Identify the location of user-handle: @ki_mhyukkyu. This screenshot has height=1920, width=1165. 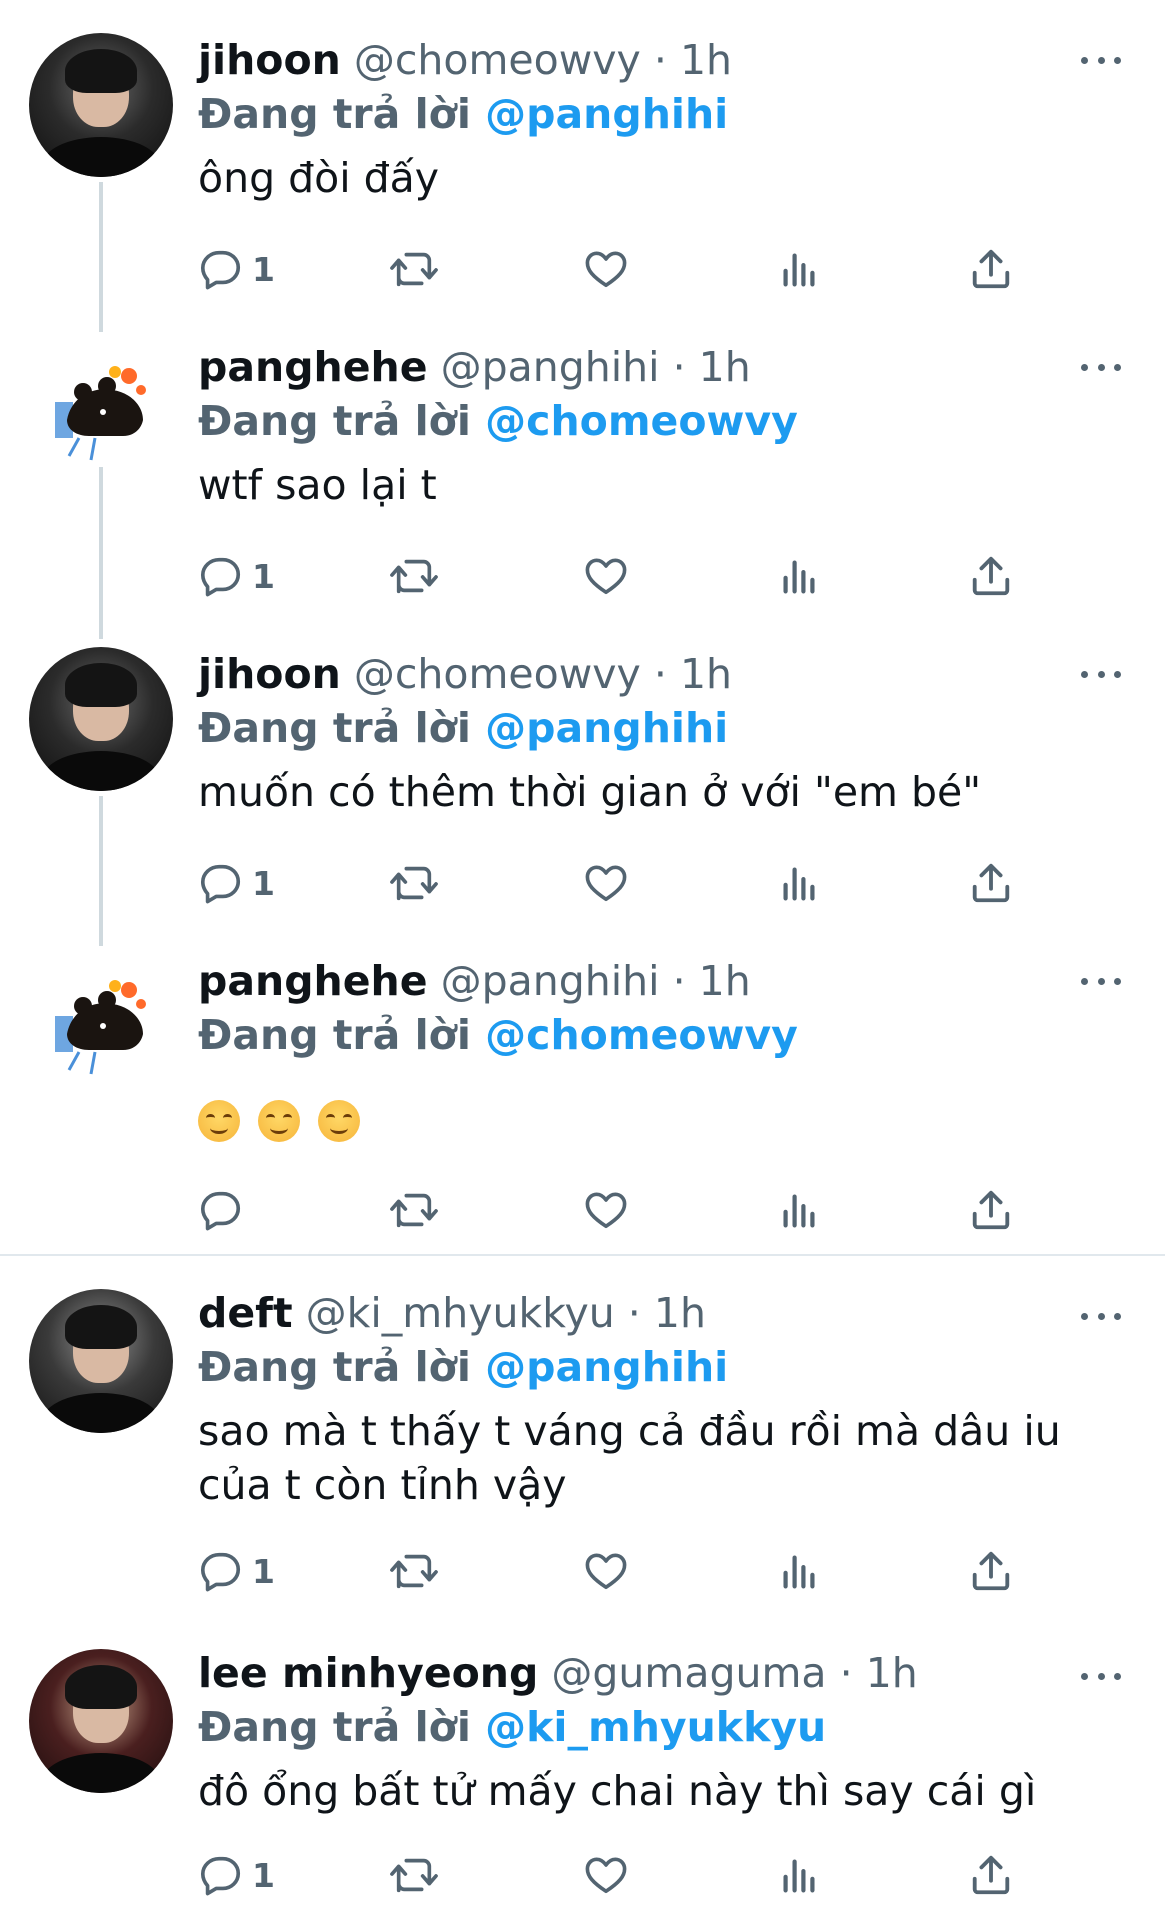
(460, 1313).